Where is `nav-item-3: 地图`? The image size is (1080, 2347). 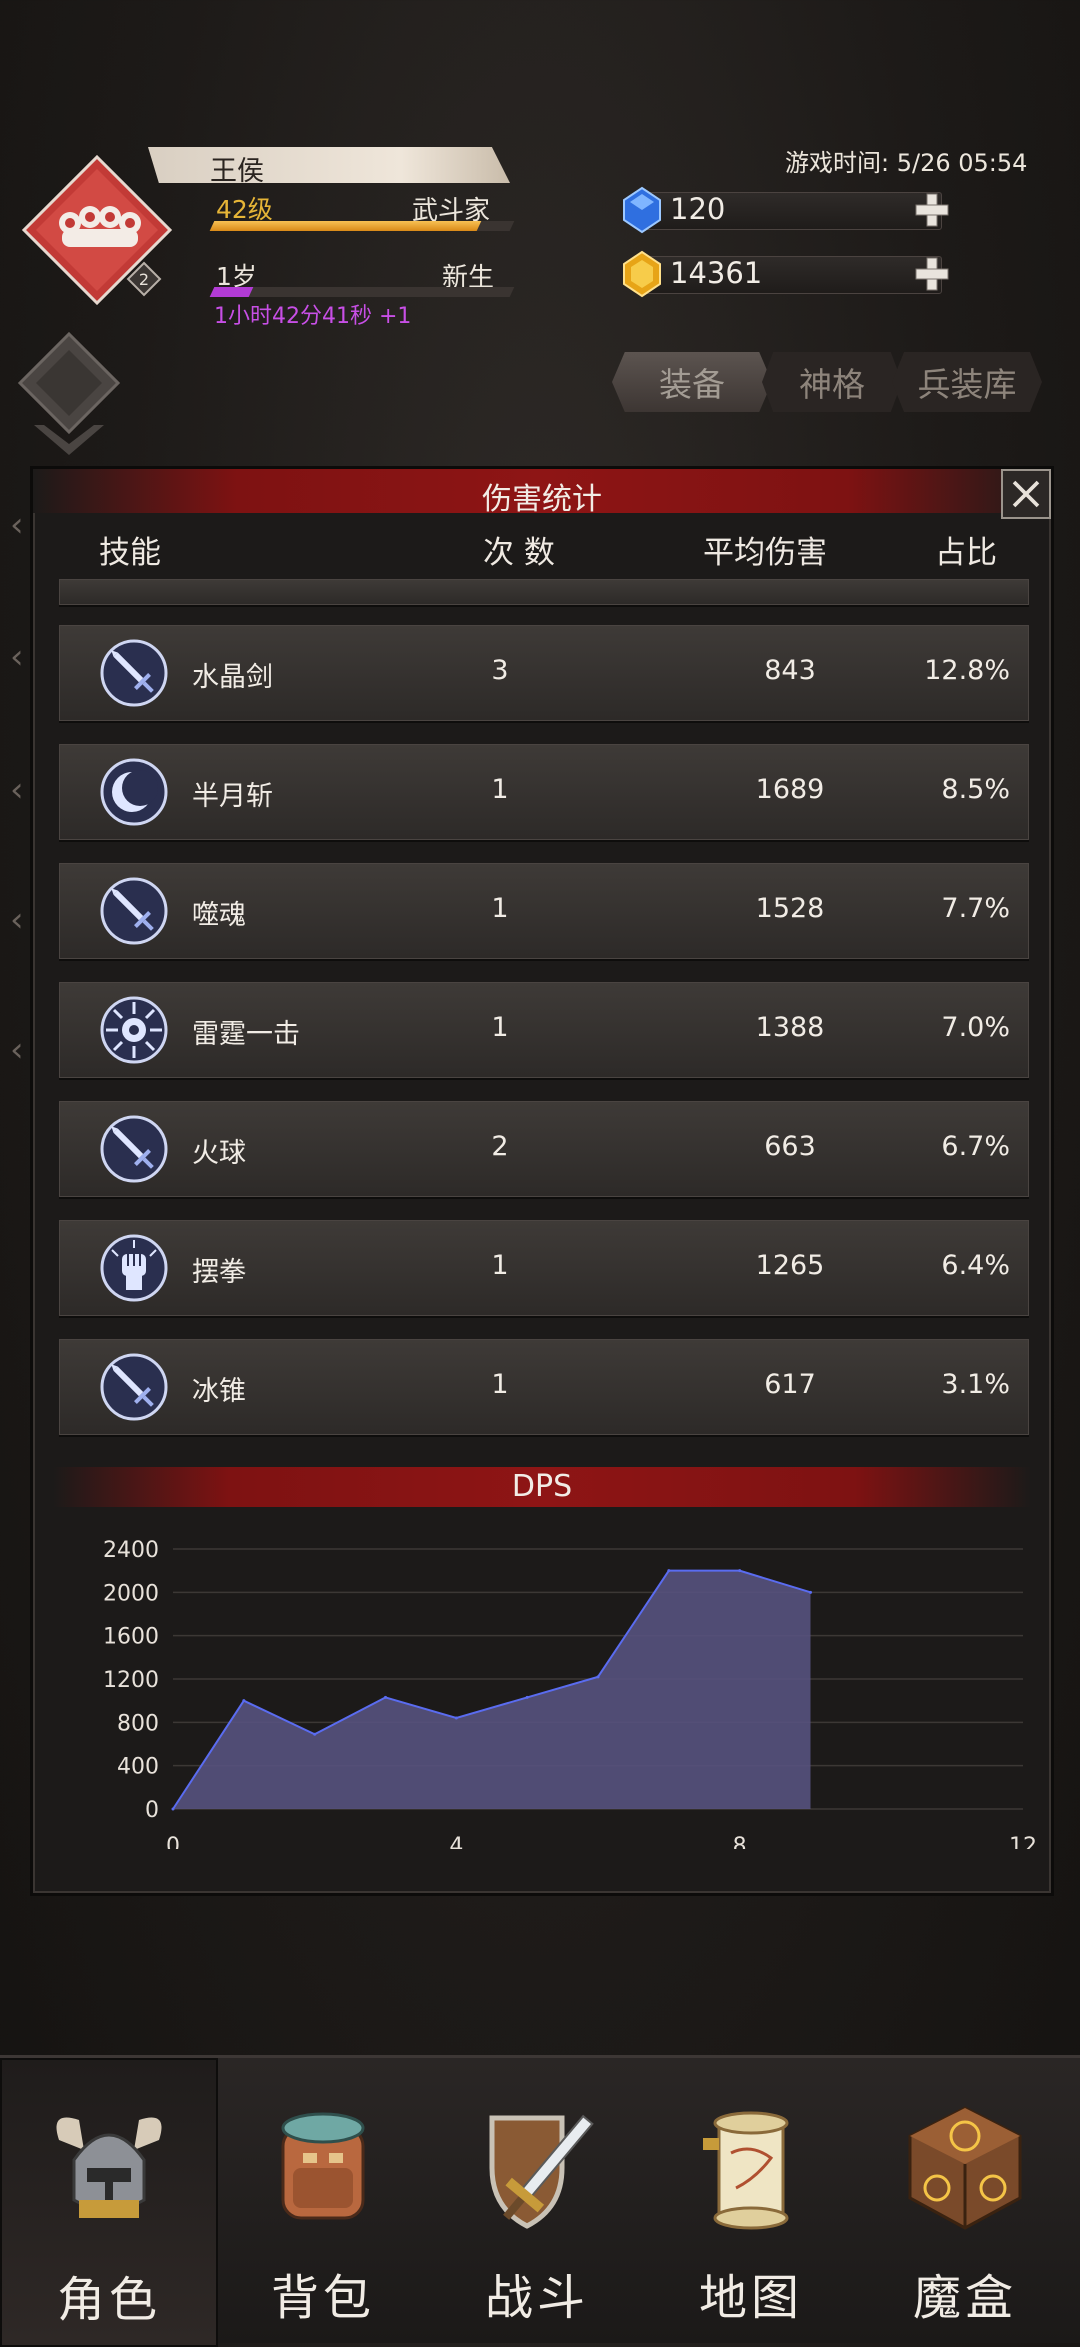
nav-item-3: 地图 is located at coordinates (751, 2200).